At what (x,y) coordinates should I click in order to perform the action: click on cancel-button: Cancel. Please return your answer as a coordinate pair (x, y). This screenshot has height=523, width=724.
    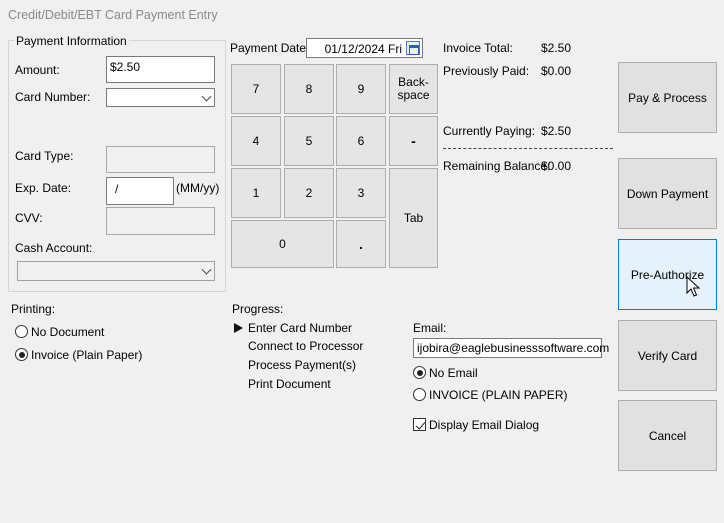
    Looking at the image, I should click on (667, 435).